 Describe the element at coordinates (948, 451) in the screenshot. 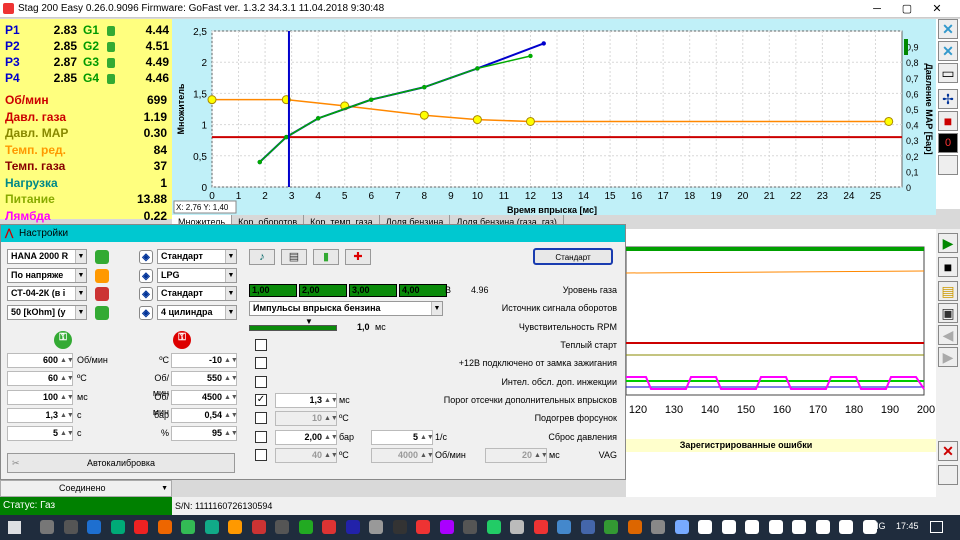

I see `close-red-icon: ✕` at that location.